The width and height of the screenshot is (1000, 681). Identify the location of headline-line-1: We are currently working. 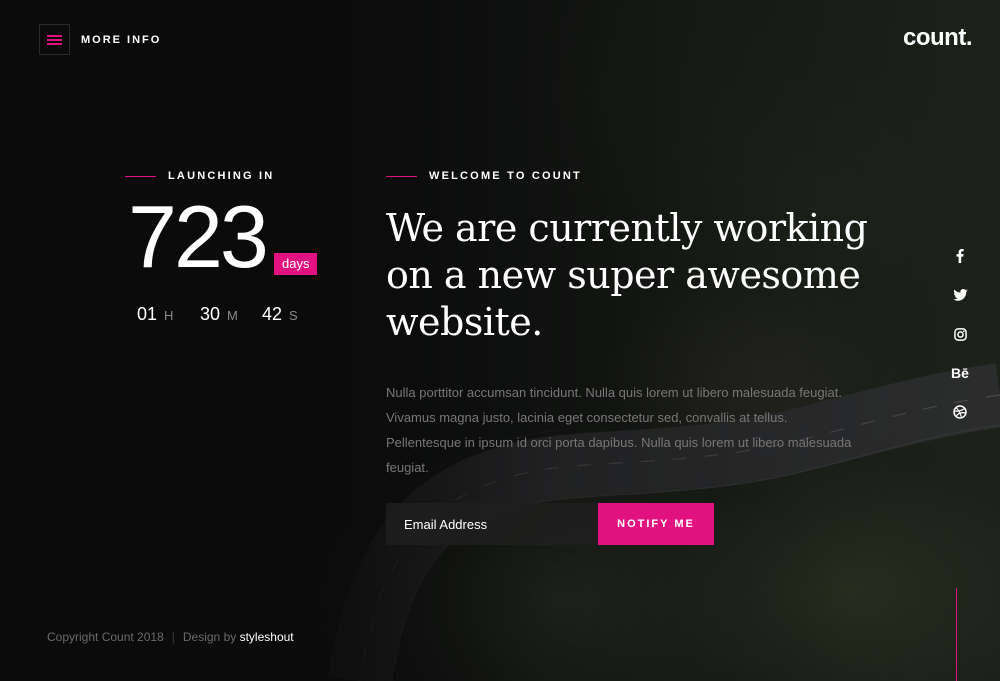
(627, 228).